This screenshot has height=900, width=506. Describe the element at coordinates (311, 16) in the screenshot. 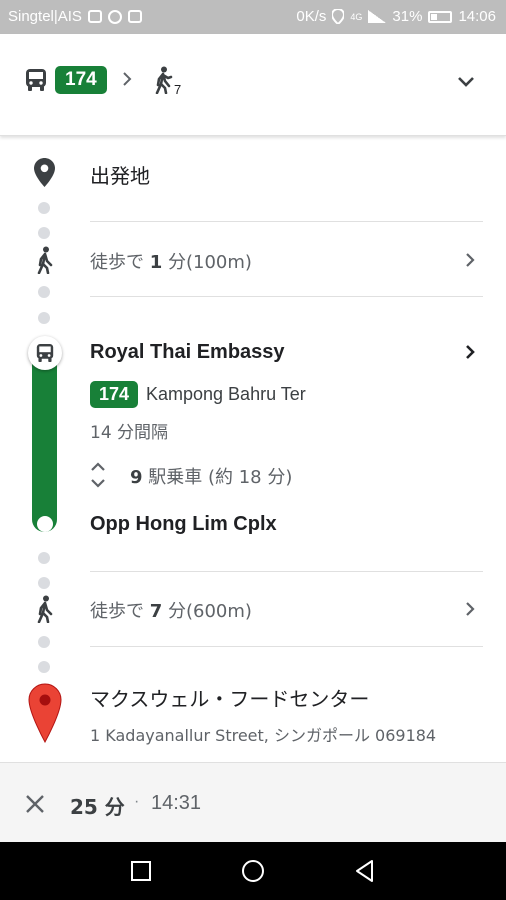

I see `network-speed: 0K/s` at that location.